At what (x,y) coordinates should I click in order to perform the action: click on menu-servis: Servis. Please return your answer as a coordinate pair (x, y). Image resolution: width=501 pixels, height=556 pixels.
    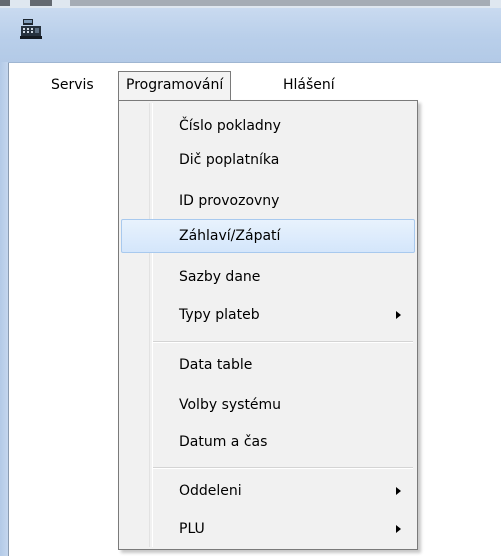
    Looking at the image, I should click on (72, 85).